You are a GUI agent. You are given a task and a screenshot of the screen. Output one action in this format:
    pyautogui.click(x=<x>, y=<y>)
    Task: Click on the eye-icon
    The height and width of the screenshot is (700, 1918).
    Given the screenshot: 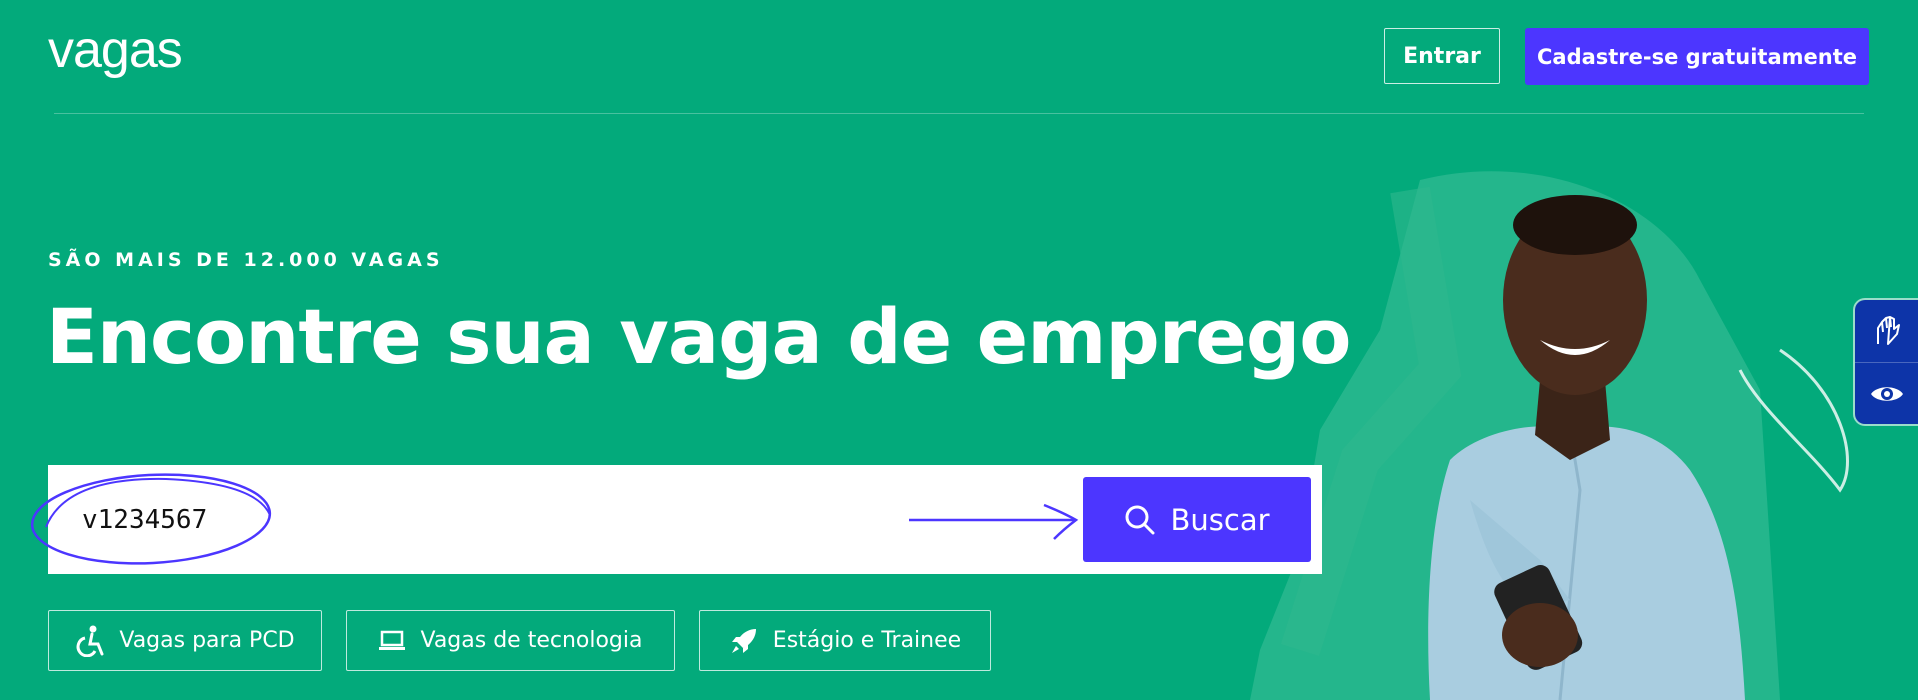 What is the action you would take?
    pyautogui.click(x=1886, y=394)
    